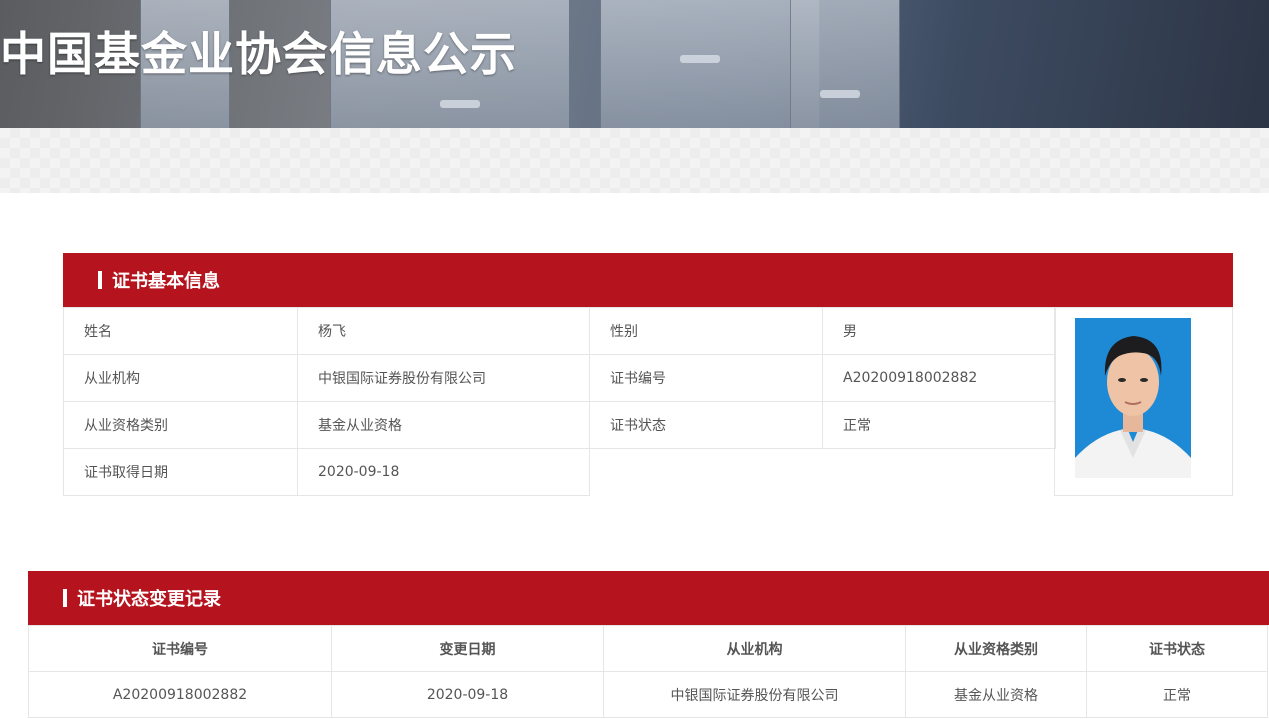 This screenshot has height=719, width=1269. I want to click on cell-change-date: 2020-09-18, so click(467, 694).